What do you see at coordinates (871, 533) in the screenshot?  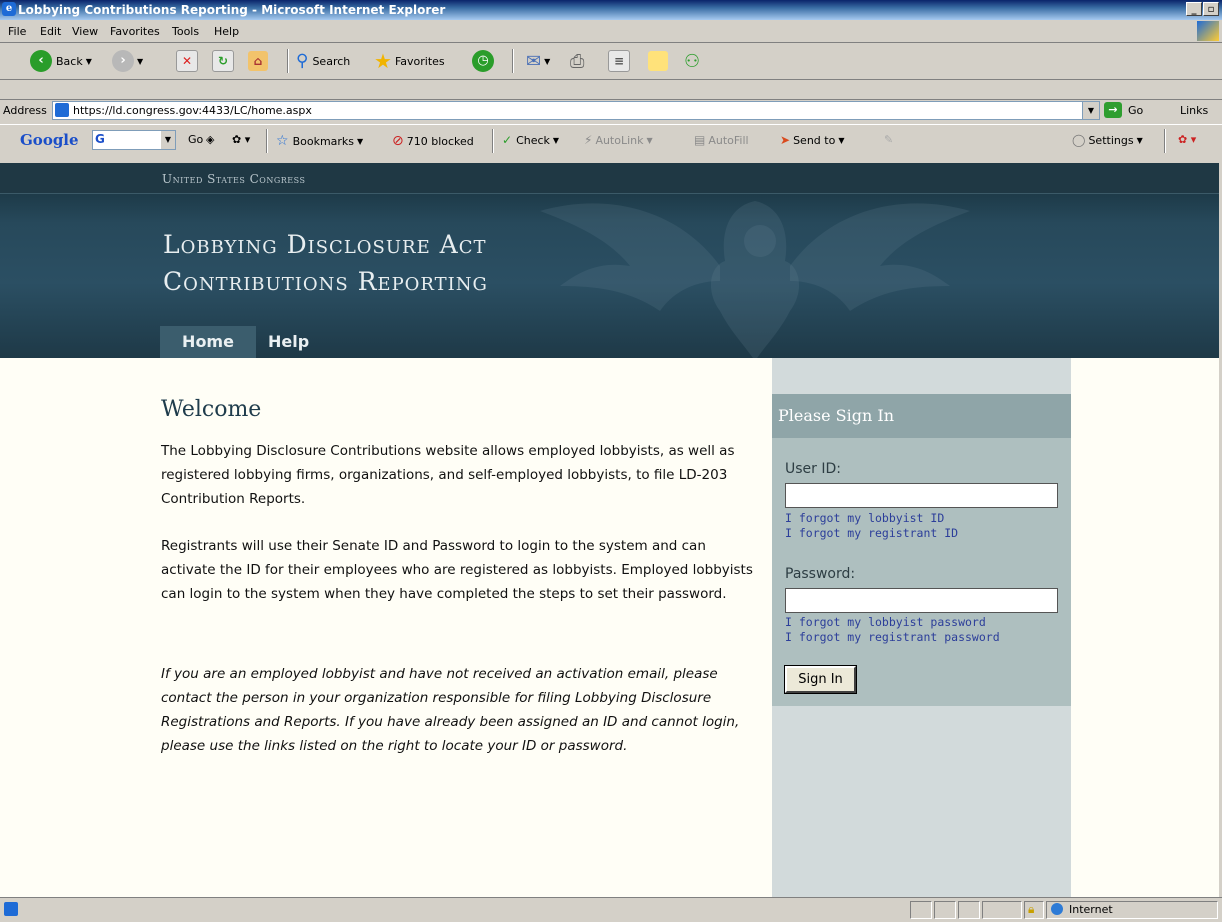 I see `forgot-registrant-id-link: I forgot my registrant ID` at bounding box center [871, 533].